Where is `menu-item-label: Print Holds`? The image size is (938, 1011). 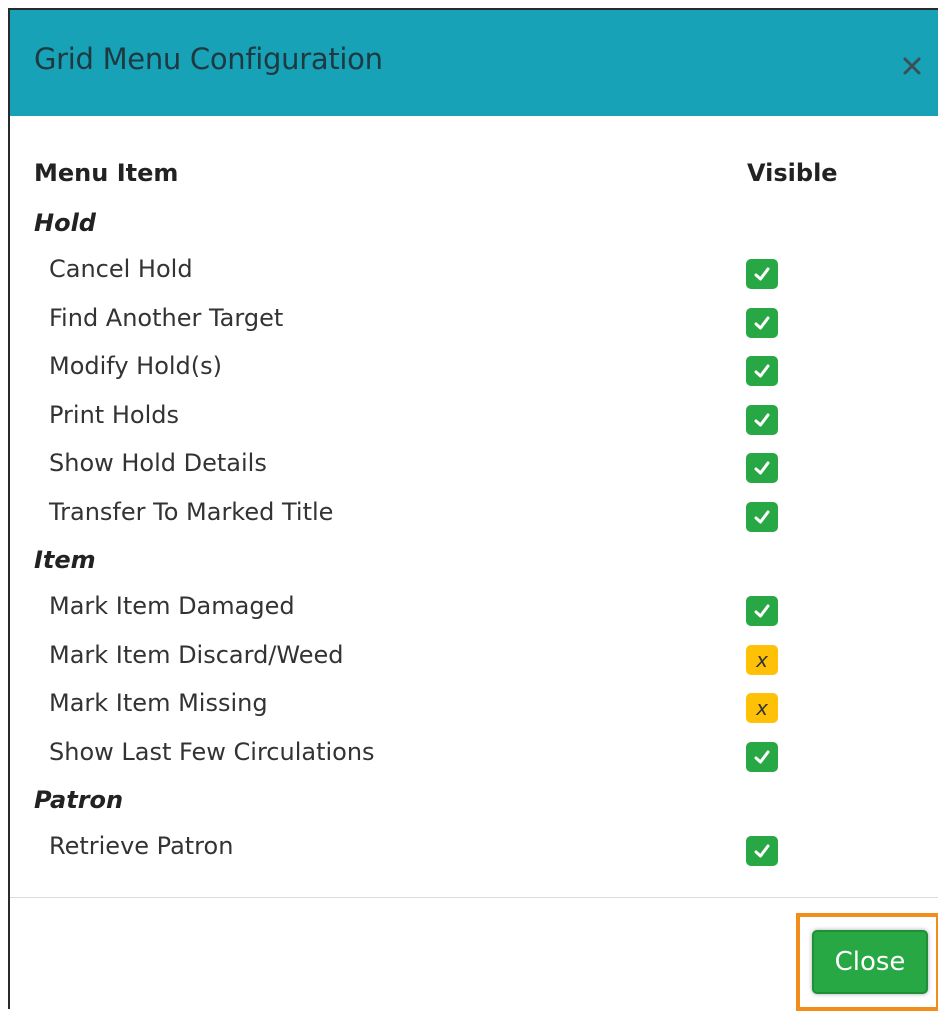
menu-item-label: Print Holds is located at coordinates (114, 414).